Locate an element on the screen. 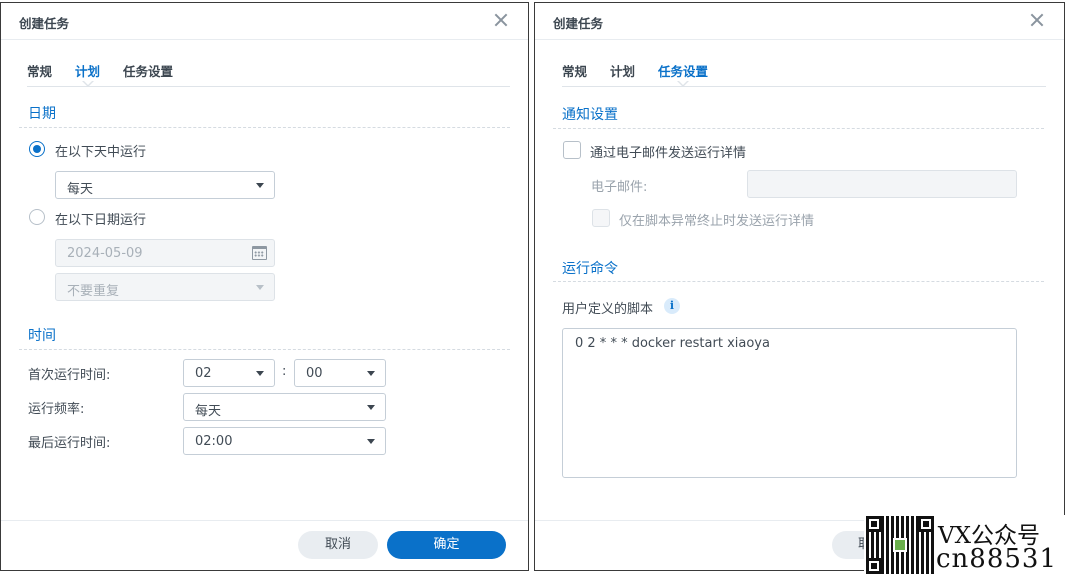 This screenshot has height=575, width=1066. cancel-button: 取消 is located at coordinates (338, 545).